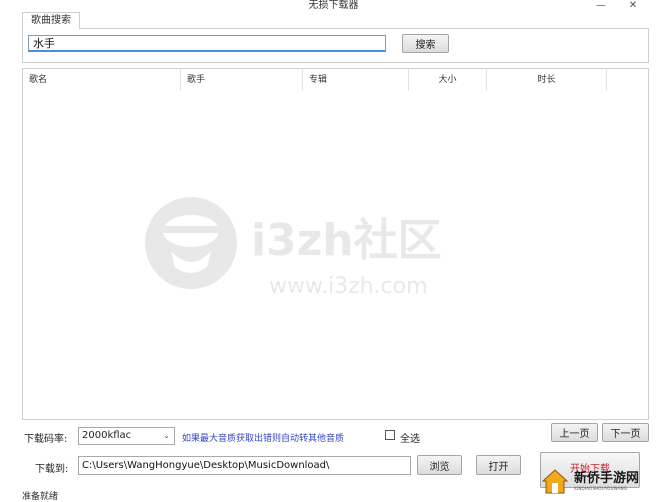  Describe the element at coordinates (390, 435) in the screenshot. I see `select-all-checkbox` at that location.